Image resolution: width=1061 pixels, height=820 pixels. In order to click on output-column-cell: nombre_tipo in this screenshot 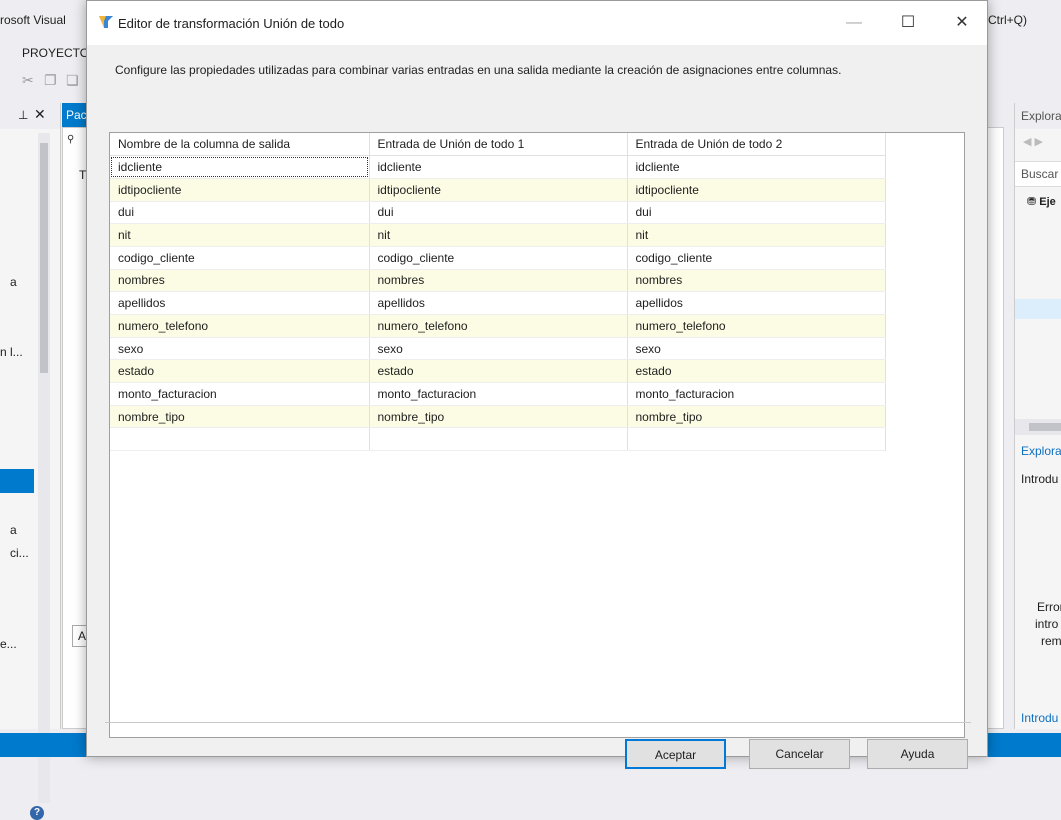, I will do `click(240, 417)`.